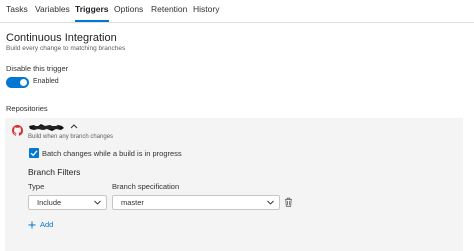 Image resolution: width=474 pixels, height=251 pixels. Describe the element at coordinates (288, 202) in the screenshot. I see `trash-icon` at that location.